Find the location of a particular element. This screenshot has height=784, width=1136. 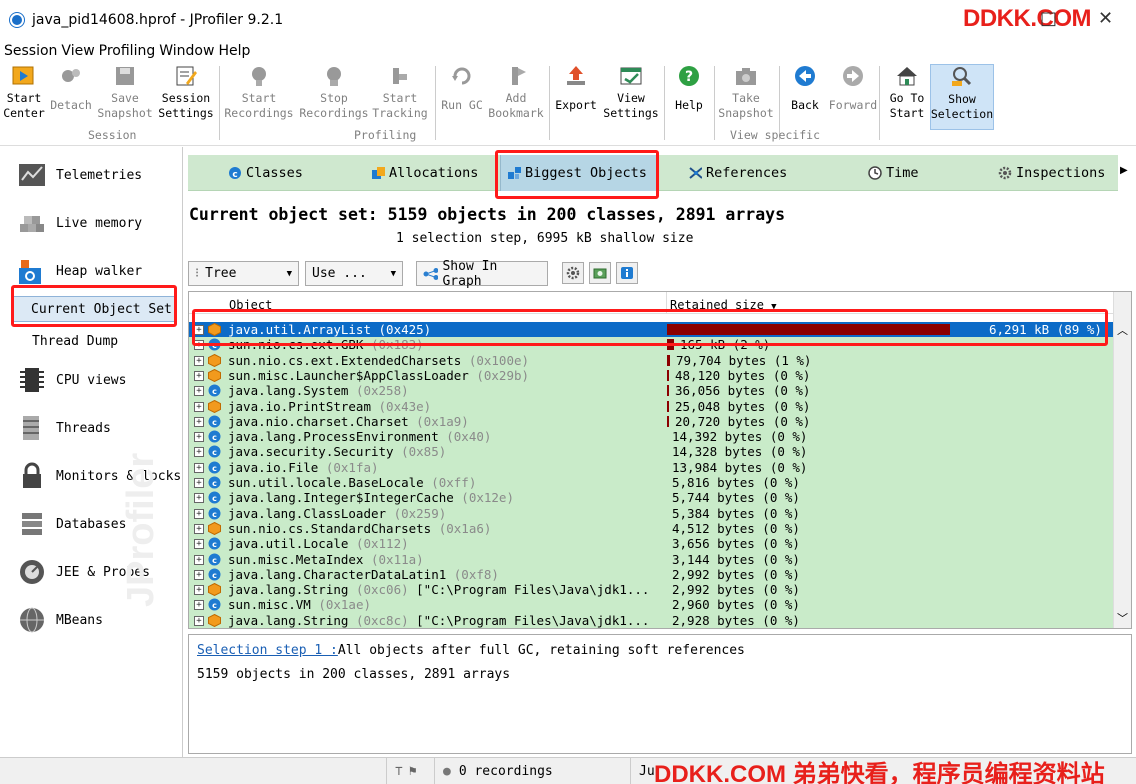

tab-inspections: Inspections is located at coordinates (1051, 173).